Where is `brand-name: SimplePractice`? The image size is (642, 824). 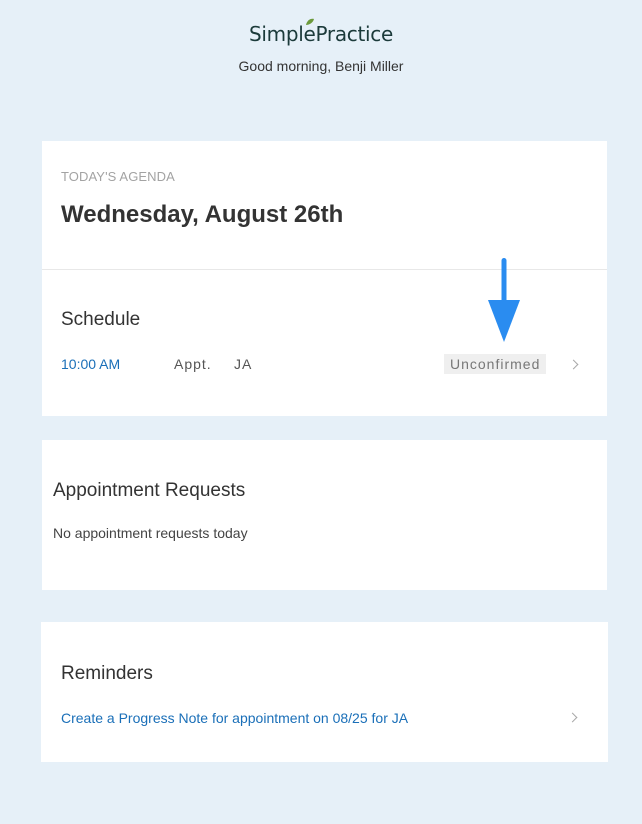
brand-name: SimplePractice is located at coordinates (321, 34).